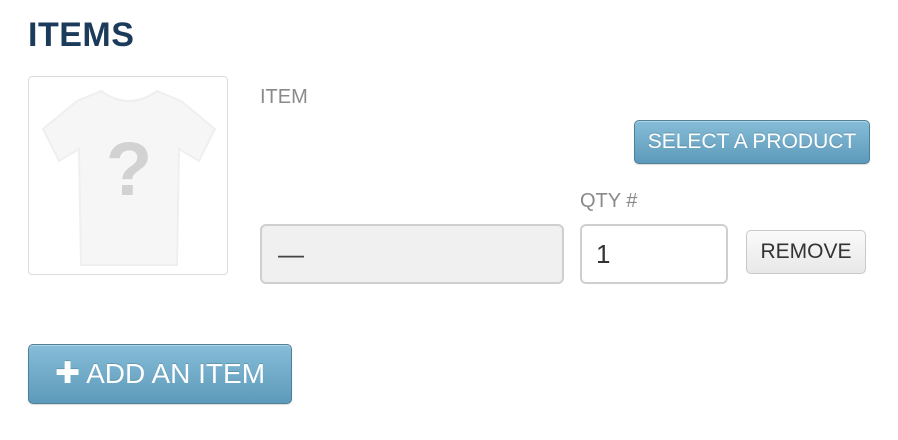 This screenshot has width=898, height=440. What do you see at coordinates (176, 373) in the screenshot?
I see `add-item-label: ADD AN ITEM` at bounding box center [176, 373].